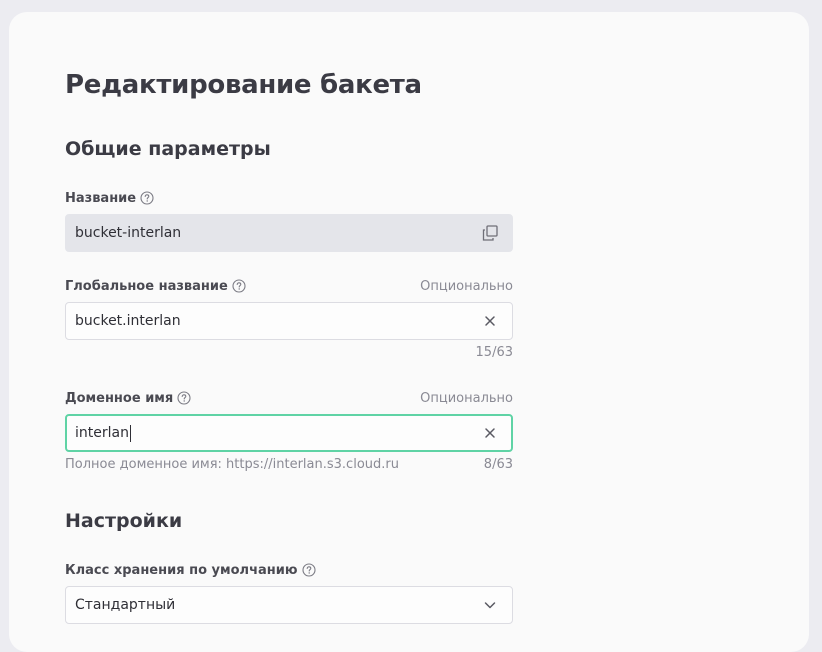 This screenshot has width=822, height=652. Describe the element at coordinates (277, 433) in the screenshot. I see `domain-name-value-wrap: interlan` at that location.